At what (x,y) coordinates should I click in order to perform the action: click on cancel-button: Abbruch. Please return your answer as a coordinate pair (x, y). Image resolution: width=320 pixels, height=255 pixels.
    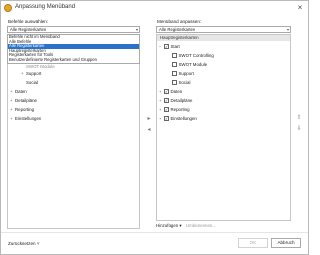
    Looking at the image, I should click on (286, 243).